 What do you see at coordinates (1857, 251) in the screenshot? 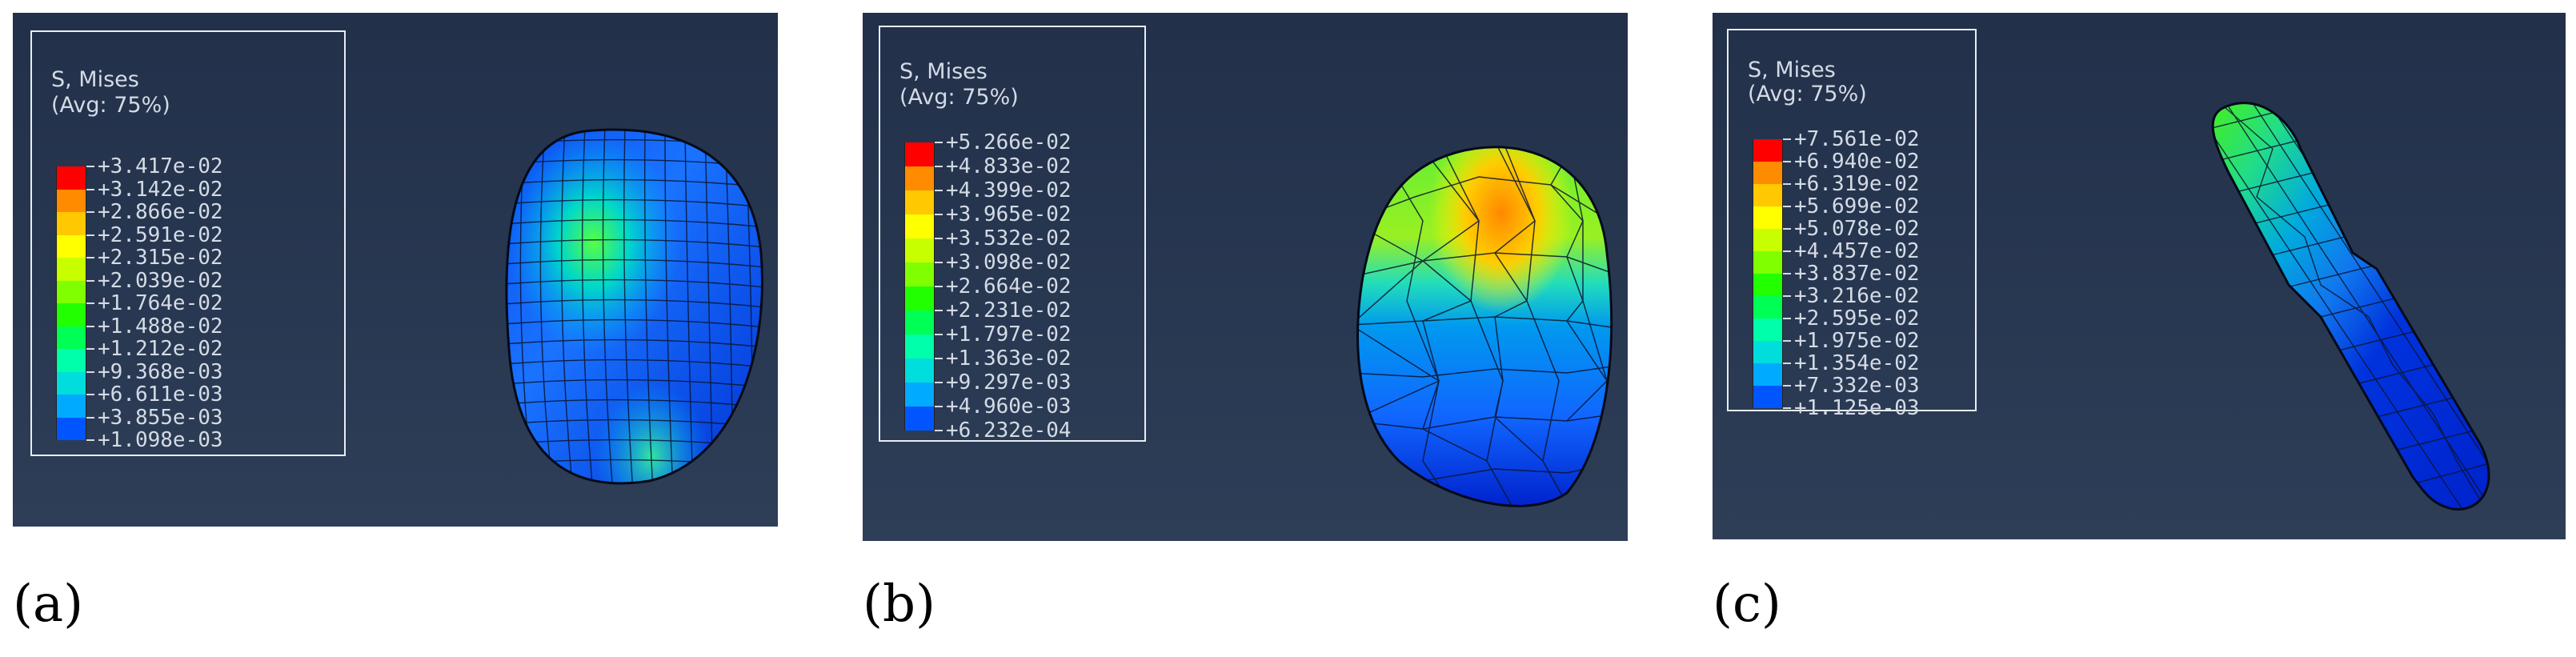
I see `legend-value-label: +4.457e-02` at bounding box center [1857, 251].